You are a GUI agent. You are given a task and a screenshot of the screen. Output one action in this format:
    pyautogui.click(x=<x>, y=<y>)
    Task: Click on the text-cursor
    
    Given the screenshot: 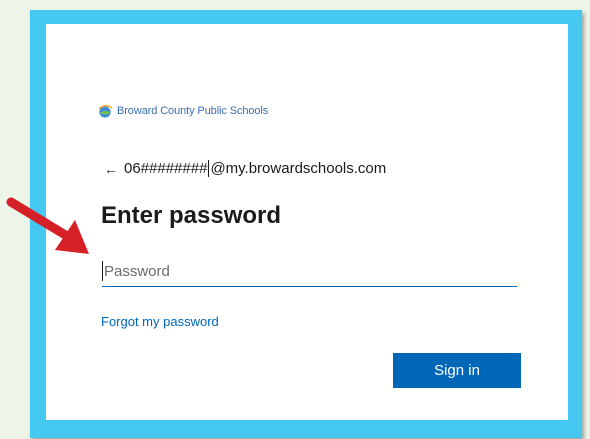 What is the action you would take?
    pyautogui.click(x=209, y=168)
    